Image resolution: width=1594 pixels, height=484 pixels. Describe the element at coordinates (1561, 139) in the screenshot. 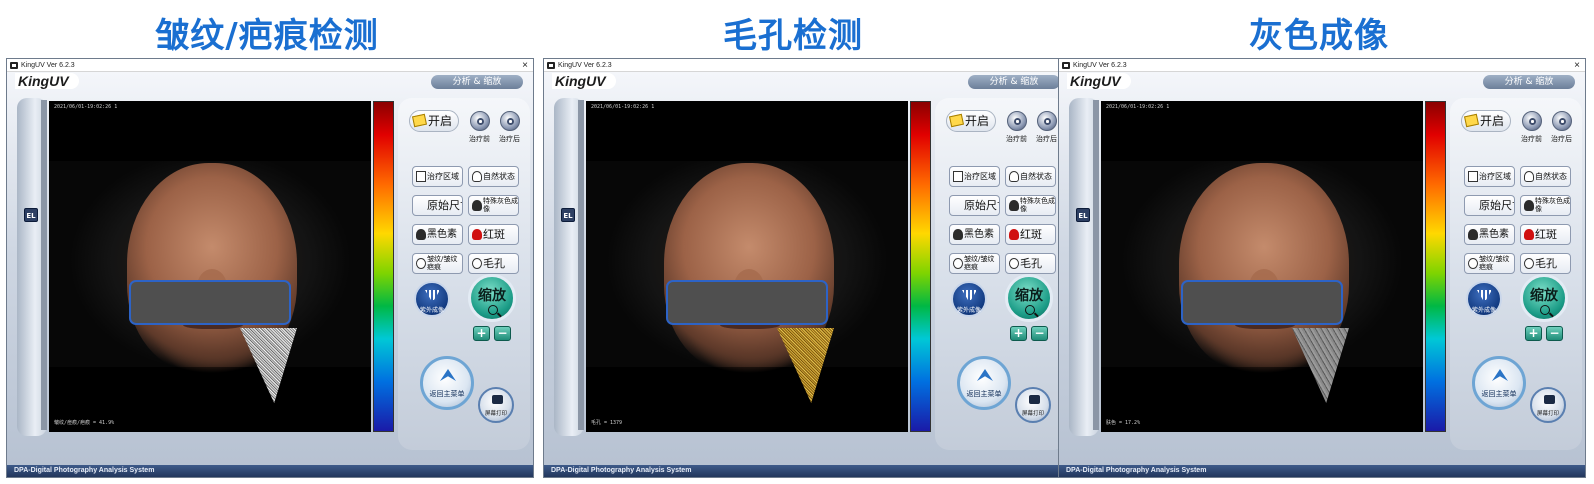

I see `after-label: 治疗后` at that location.